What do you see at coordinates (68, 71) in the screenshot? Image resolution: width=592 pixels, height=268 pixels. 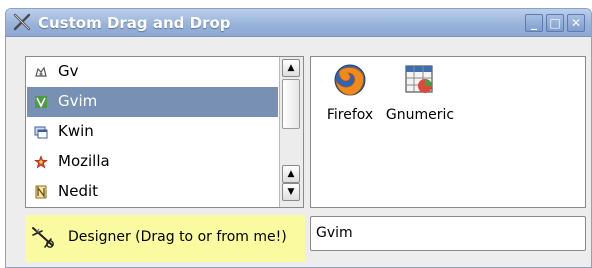 I see `list-item-label: Gv` at bounding box center [68, 71].